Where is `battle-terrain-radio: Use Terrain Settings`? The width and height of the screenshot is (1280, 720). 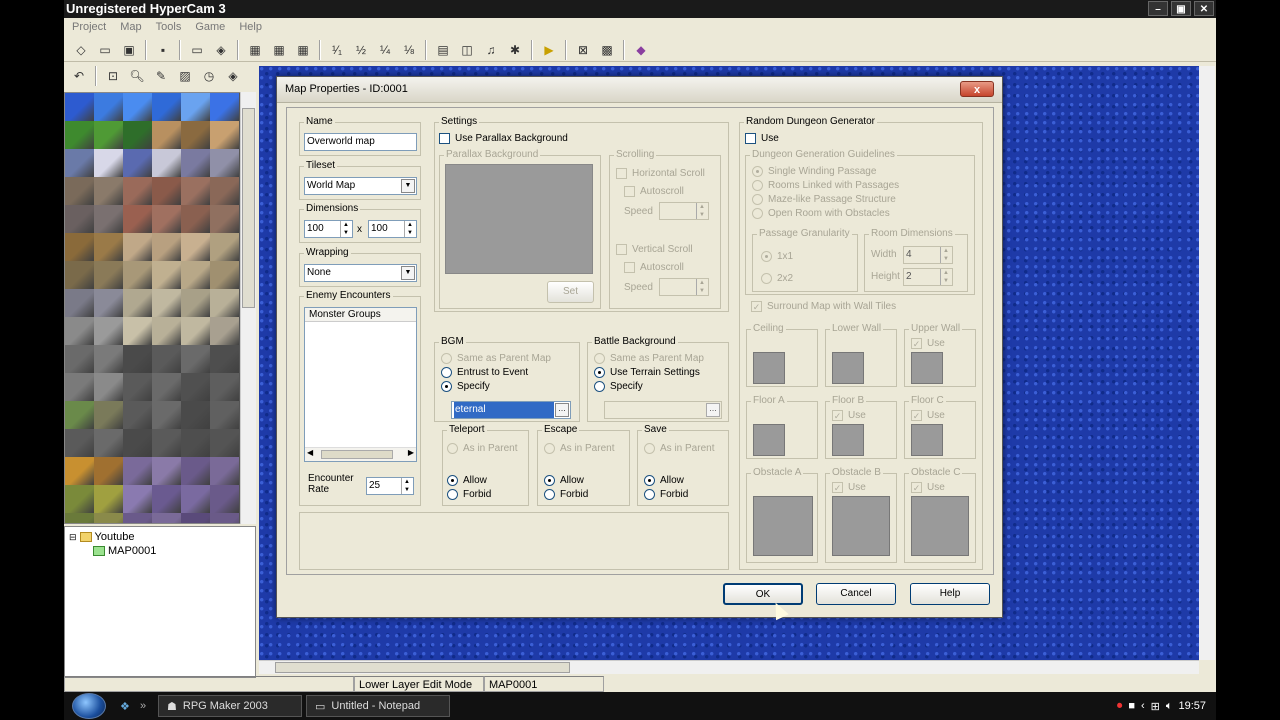 battle-terrain-radio: Use Terrain Settings is located at coordinates (647, 372).